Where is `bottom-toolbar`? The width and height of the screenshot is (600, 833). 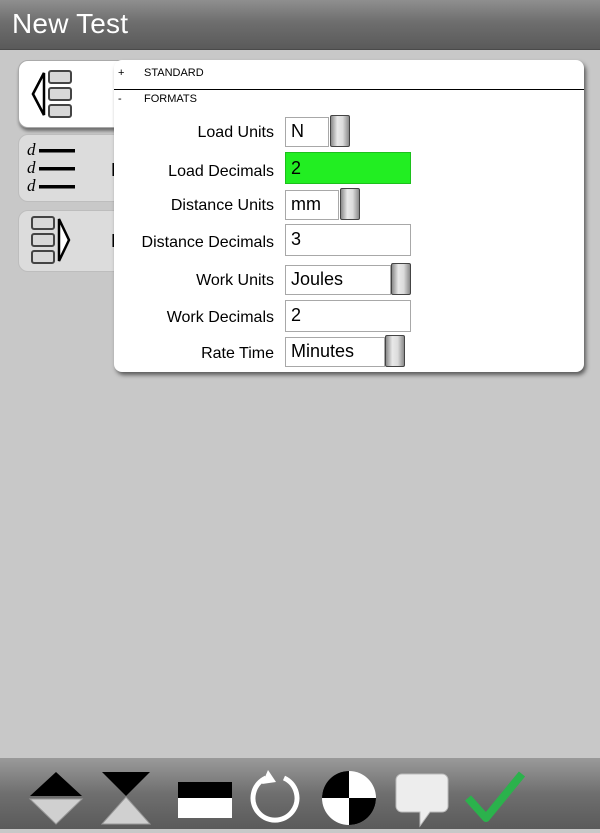
bottom-toolbar is located at coordinates (300, 793).